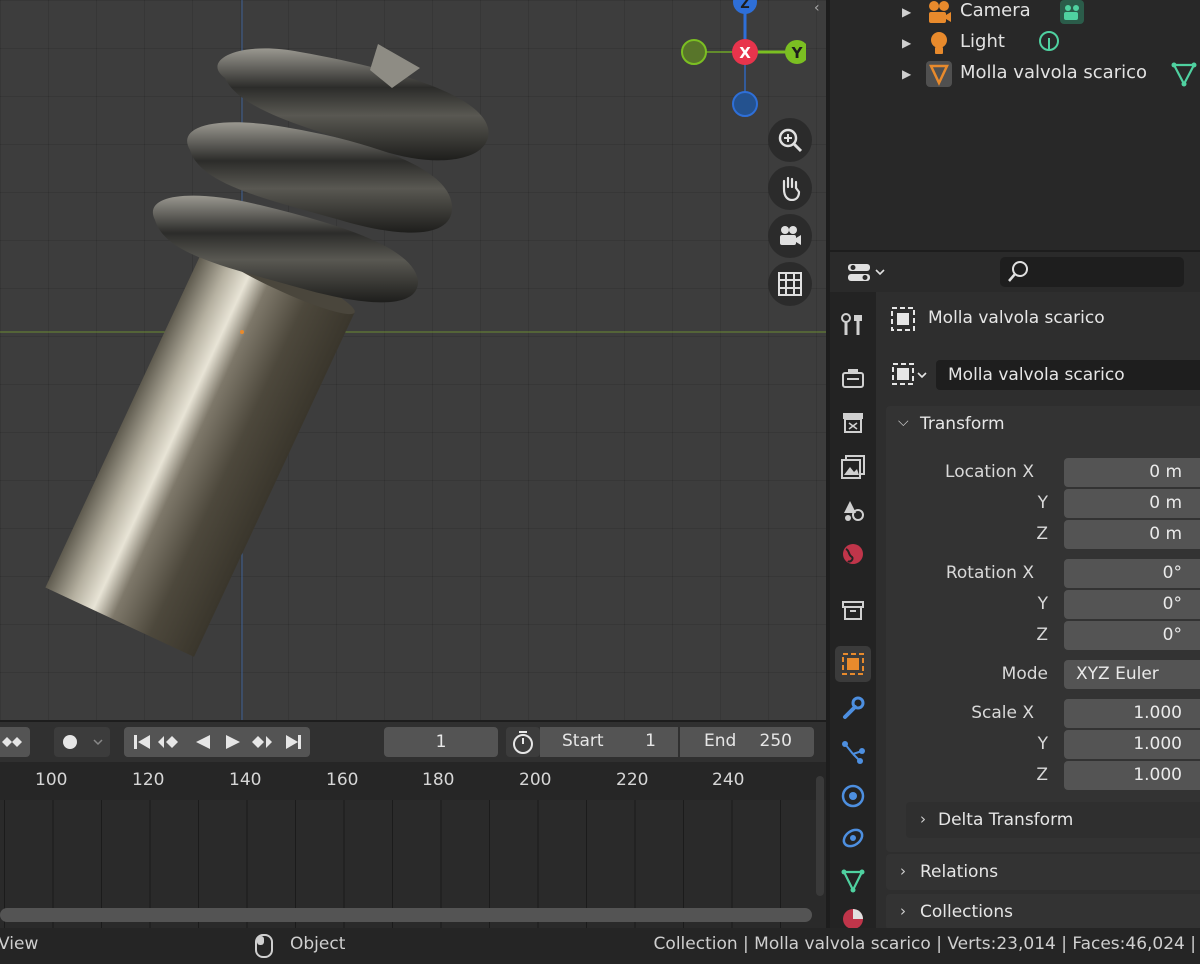 The height and width of the screenshot is (964, 1200). Describe the element at coordinates (903, 319) in the screenshot. I see `object-icon` at that location.